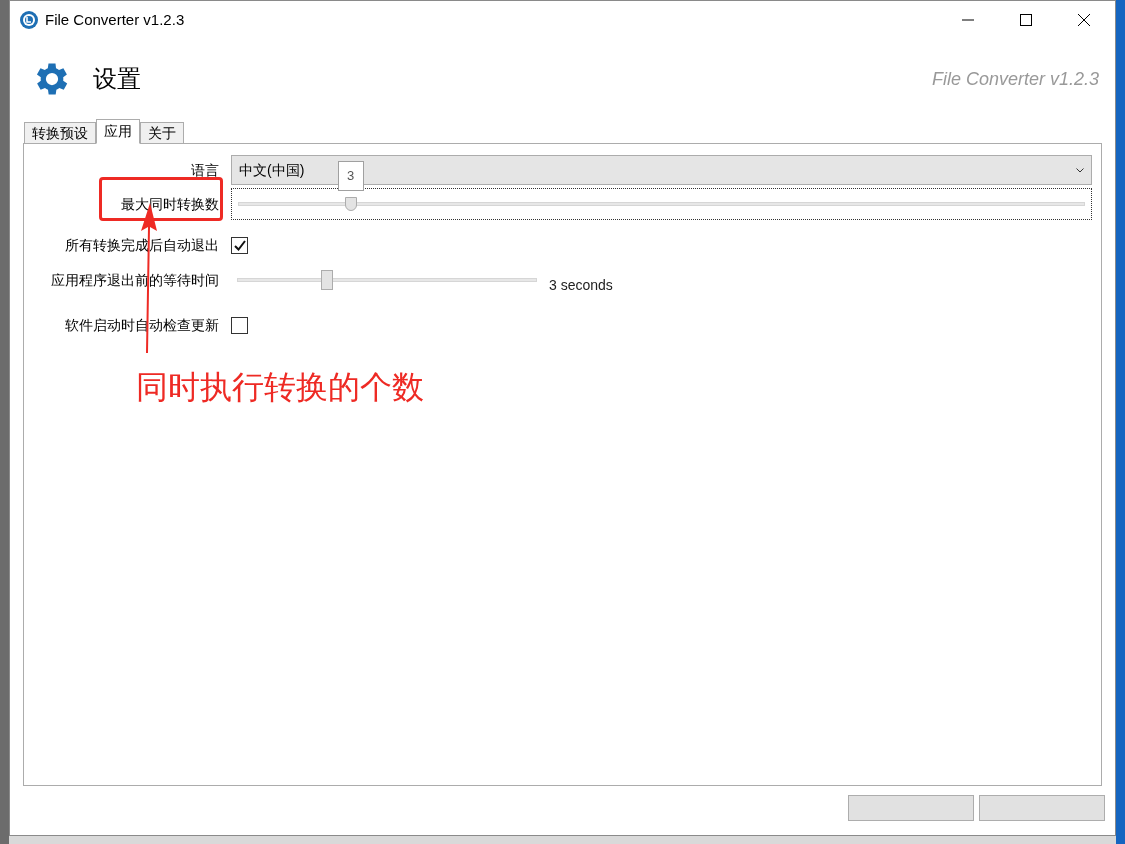 This screenshot has height=844, width=1125. I want to click on close-icon, so click(1084, 20).